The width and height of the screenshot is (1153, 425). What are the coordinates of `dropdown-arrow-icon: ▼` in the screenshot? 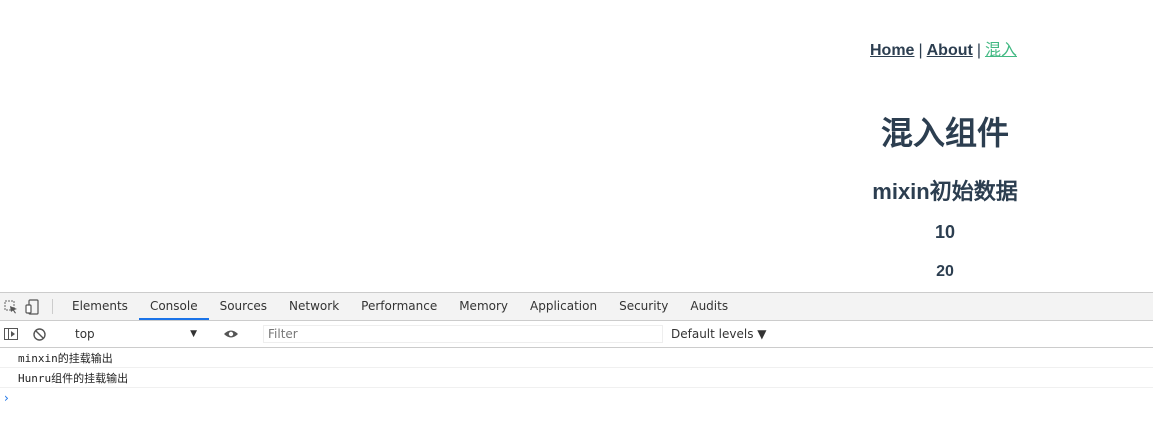 It's located at (193, 334).